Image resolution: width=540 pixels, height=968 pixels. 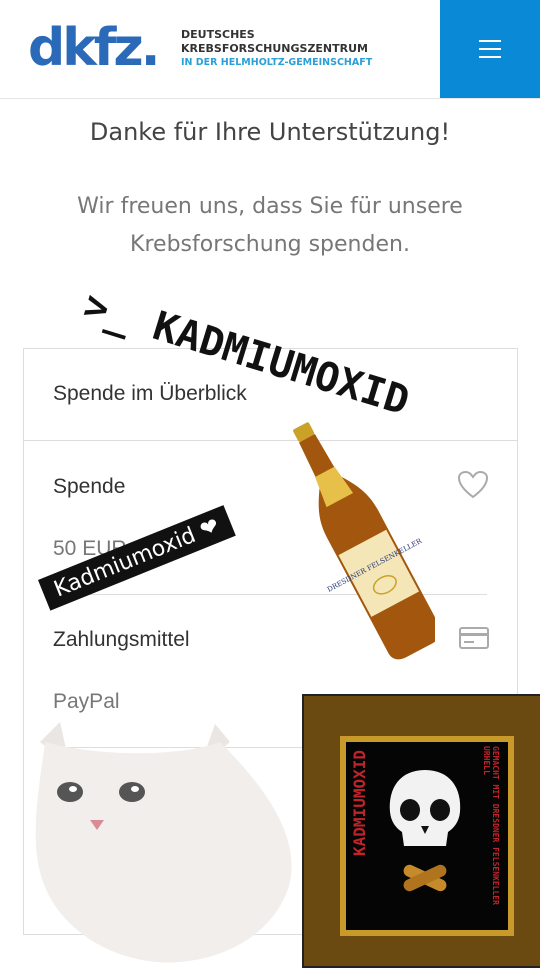 What do you see at coordinates (89, 486) in the screenshot?
I see `donation-label: Spende` at bounding box center [89, 486].